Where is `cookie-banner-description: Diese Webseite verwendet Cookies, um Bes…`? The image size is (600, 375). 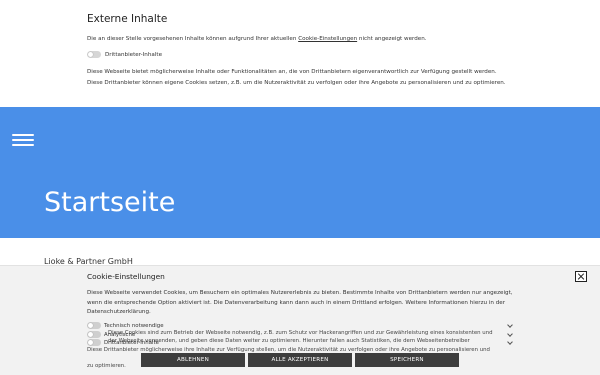 cookie-banner-description: Diese Webseite verwendet Cookies, um Bes… is located at coordinates (300, 302).